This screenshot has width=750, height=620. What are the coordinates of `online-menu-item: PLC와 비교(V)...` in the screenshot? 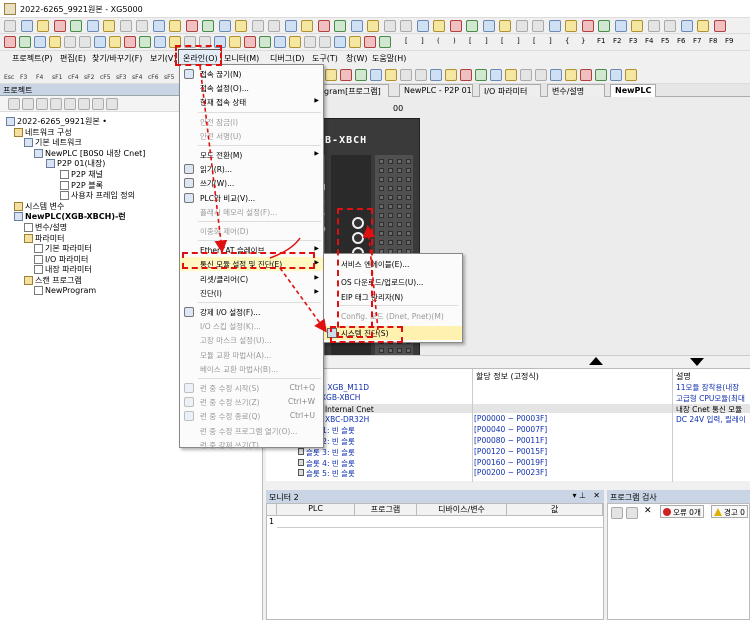 It's located at (251, 198).